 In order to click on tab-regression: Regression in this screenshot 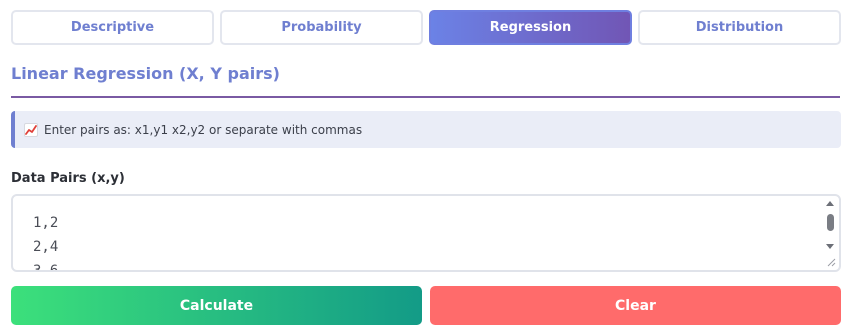, I will do `click(530, 27)`.